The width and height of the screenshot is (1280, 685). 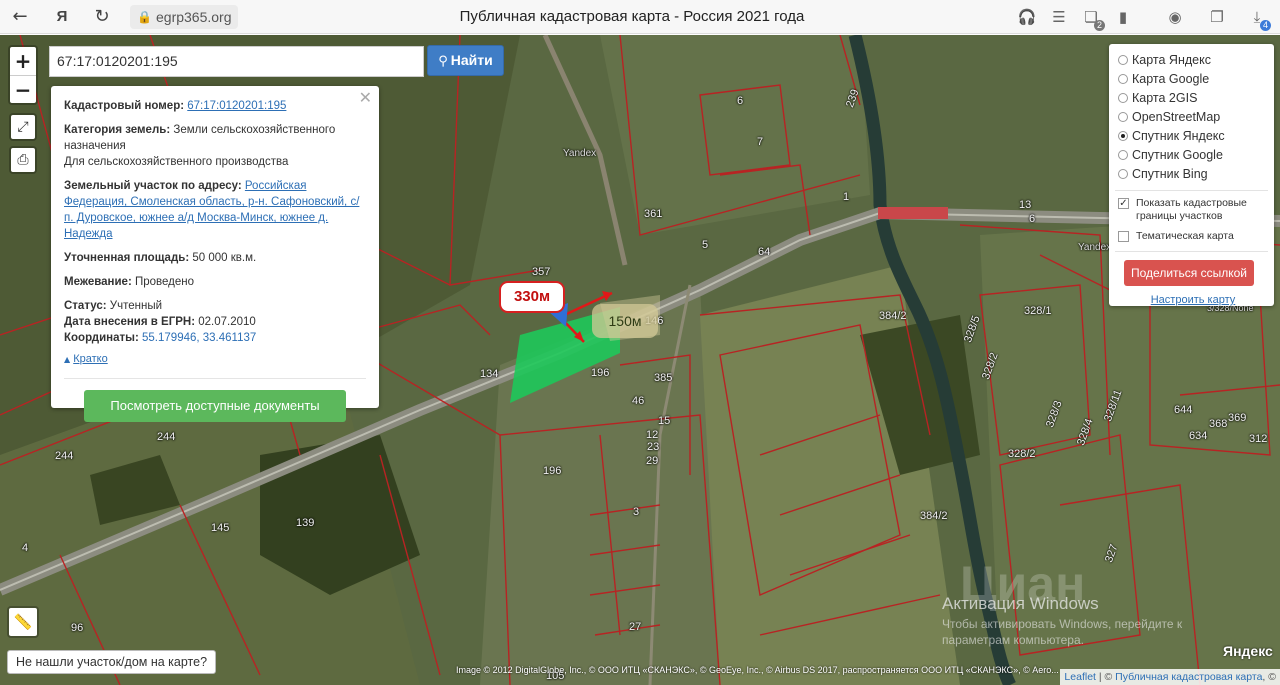 What do you see at coordinates (1123, 203) in the screenshot?
I see `checkmark-icon: ✓` at bounding box center [1123, 203].